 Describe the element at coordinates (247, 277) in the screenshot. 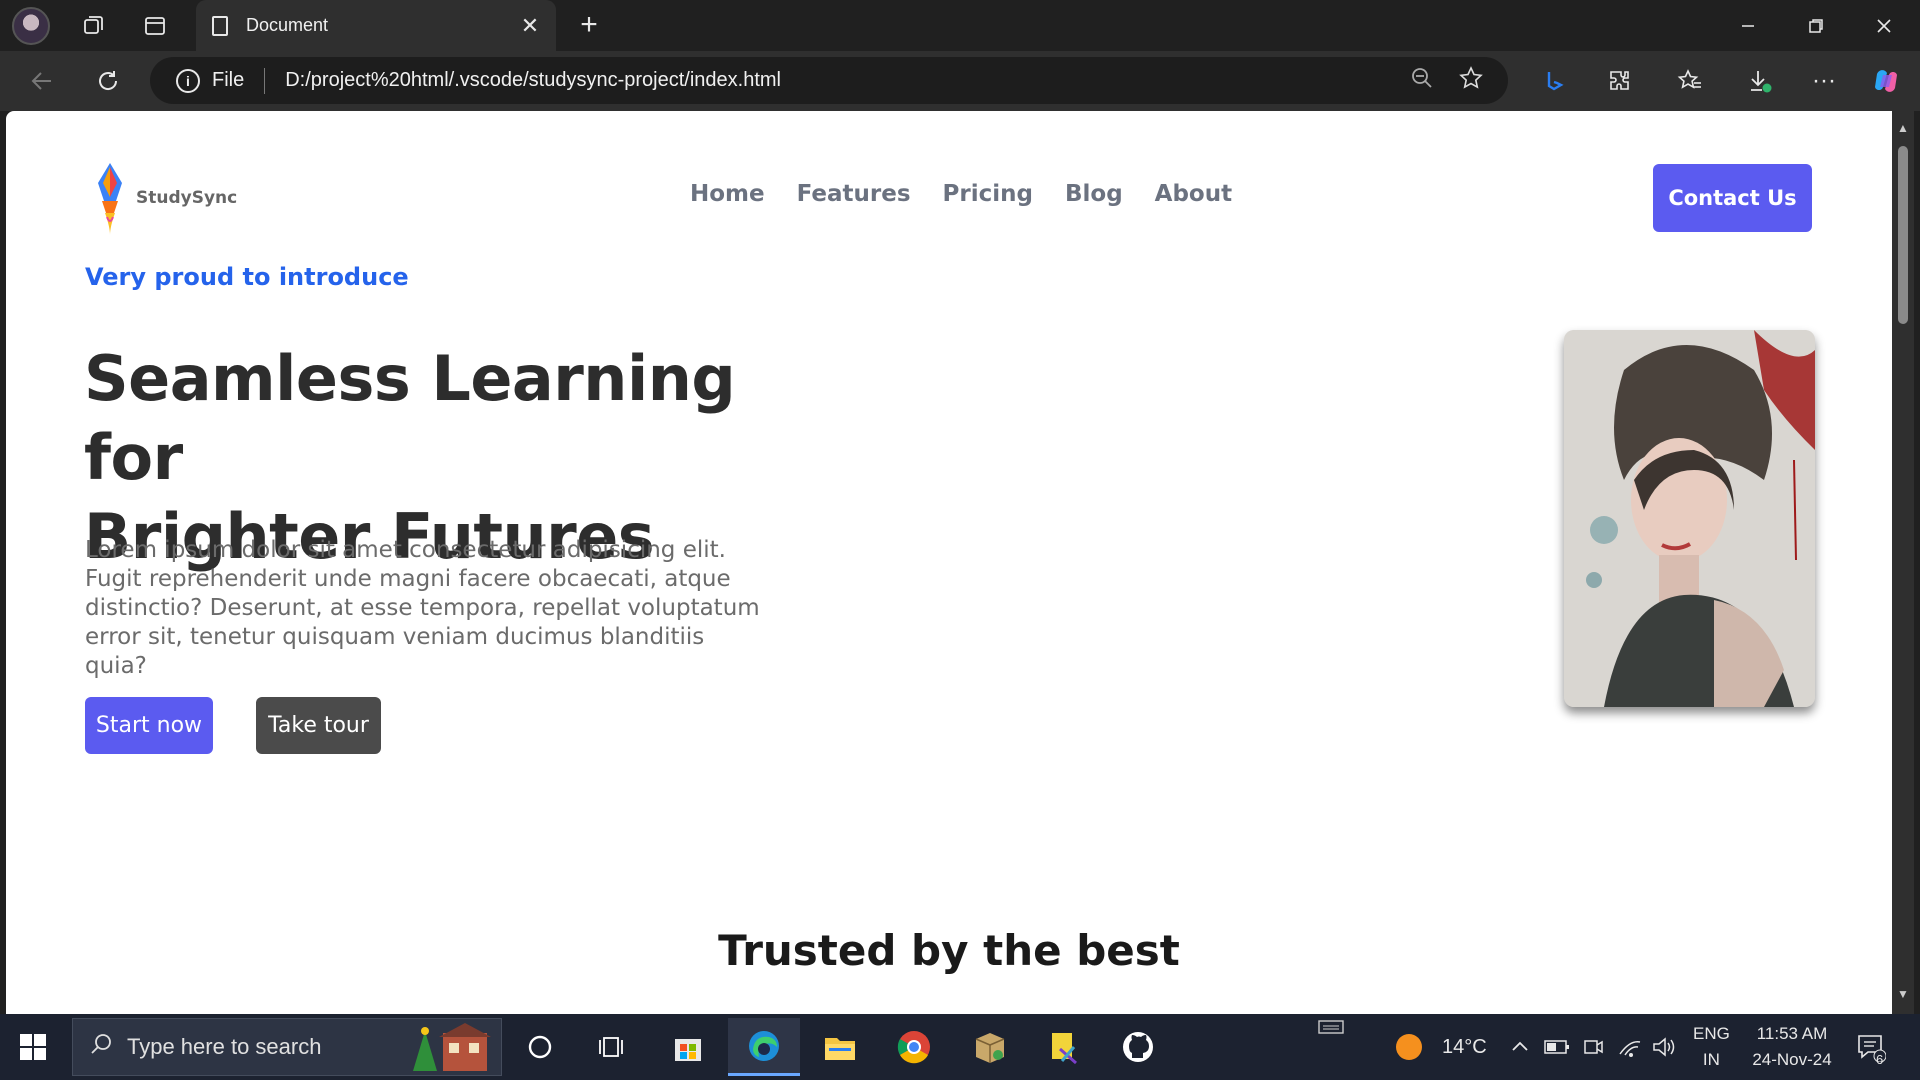

I see `hero-eyebrow: Very proud to introduce` at that location.